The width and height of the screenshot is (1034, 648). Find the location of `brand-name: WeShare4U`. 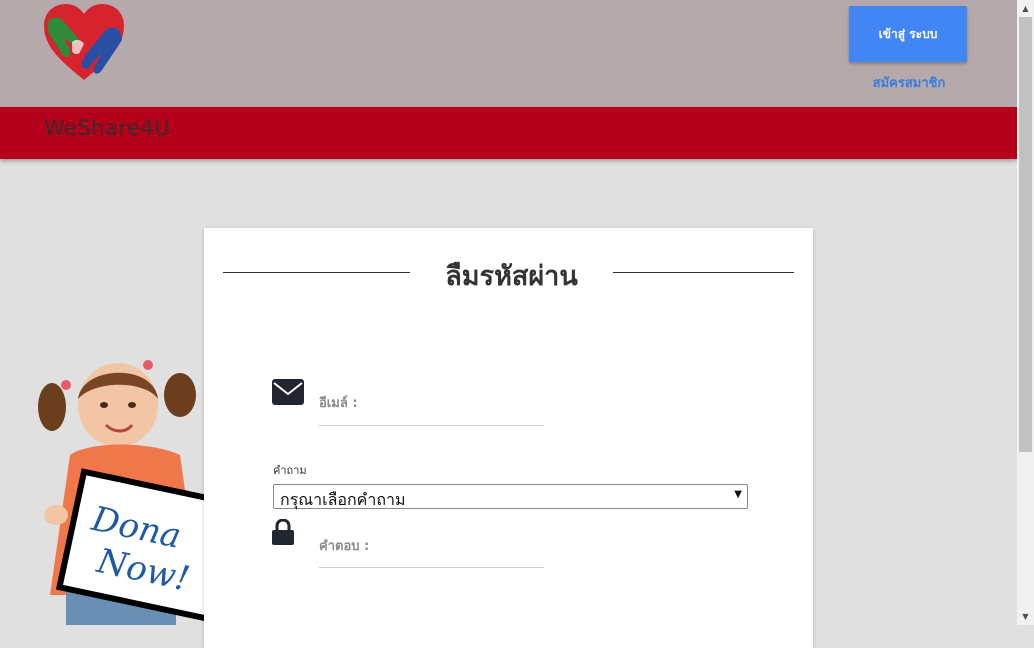

brand-name: WeShare4U is located at coordinates (107, 128).